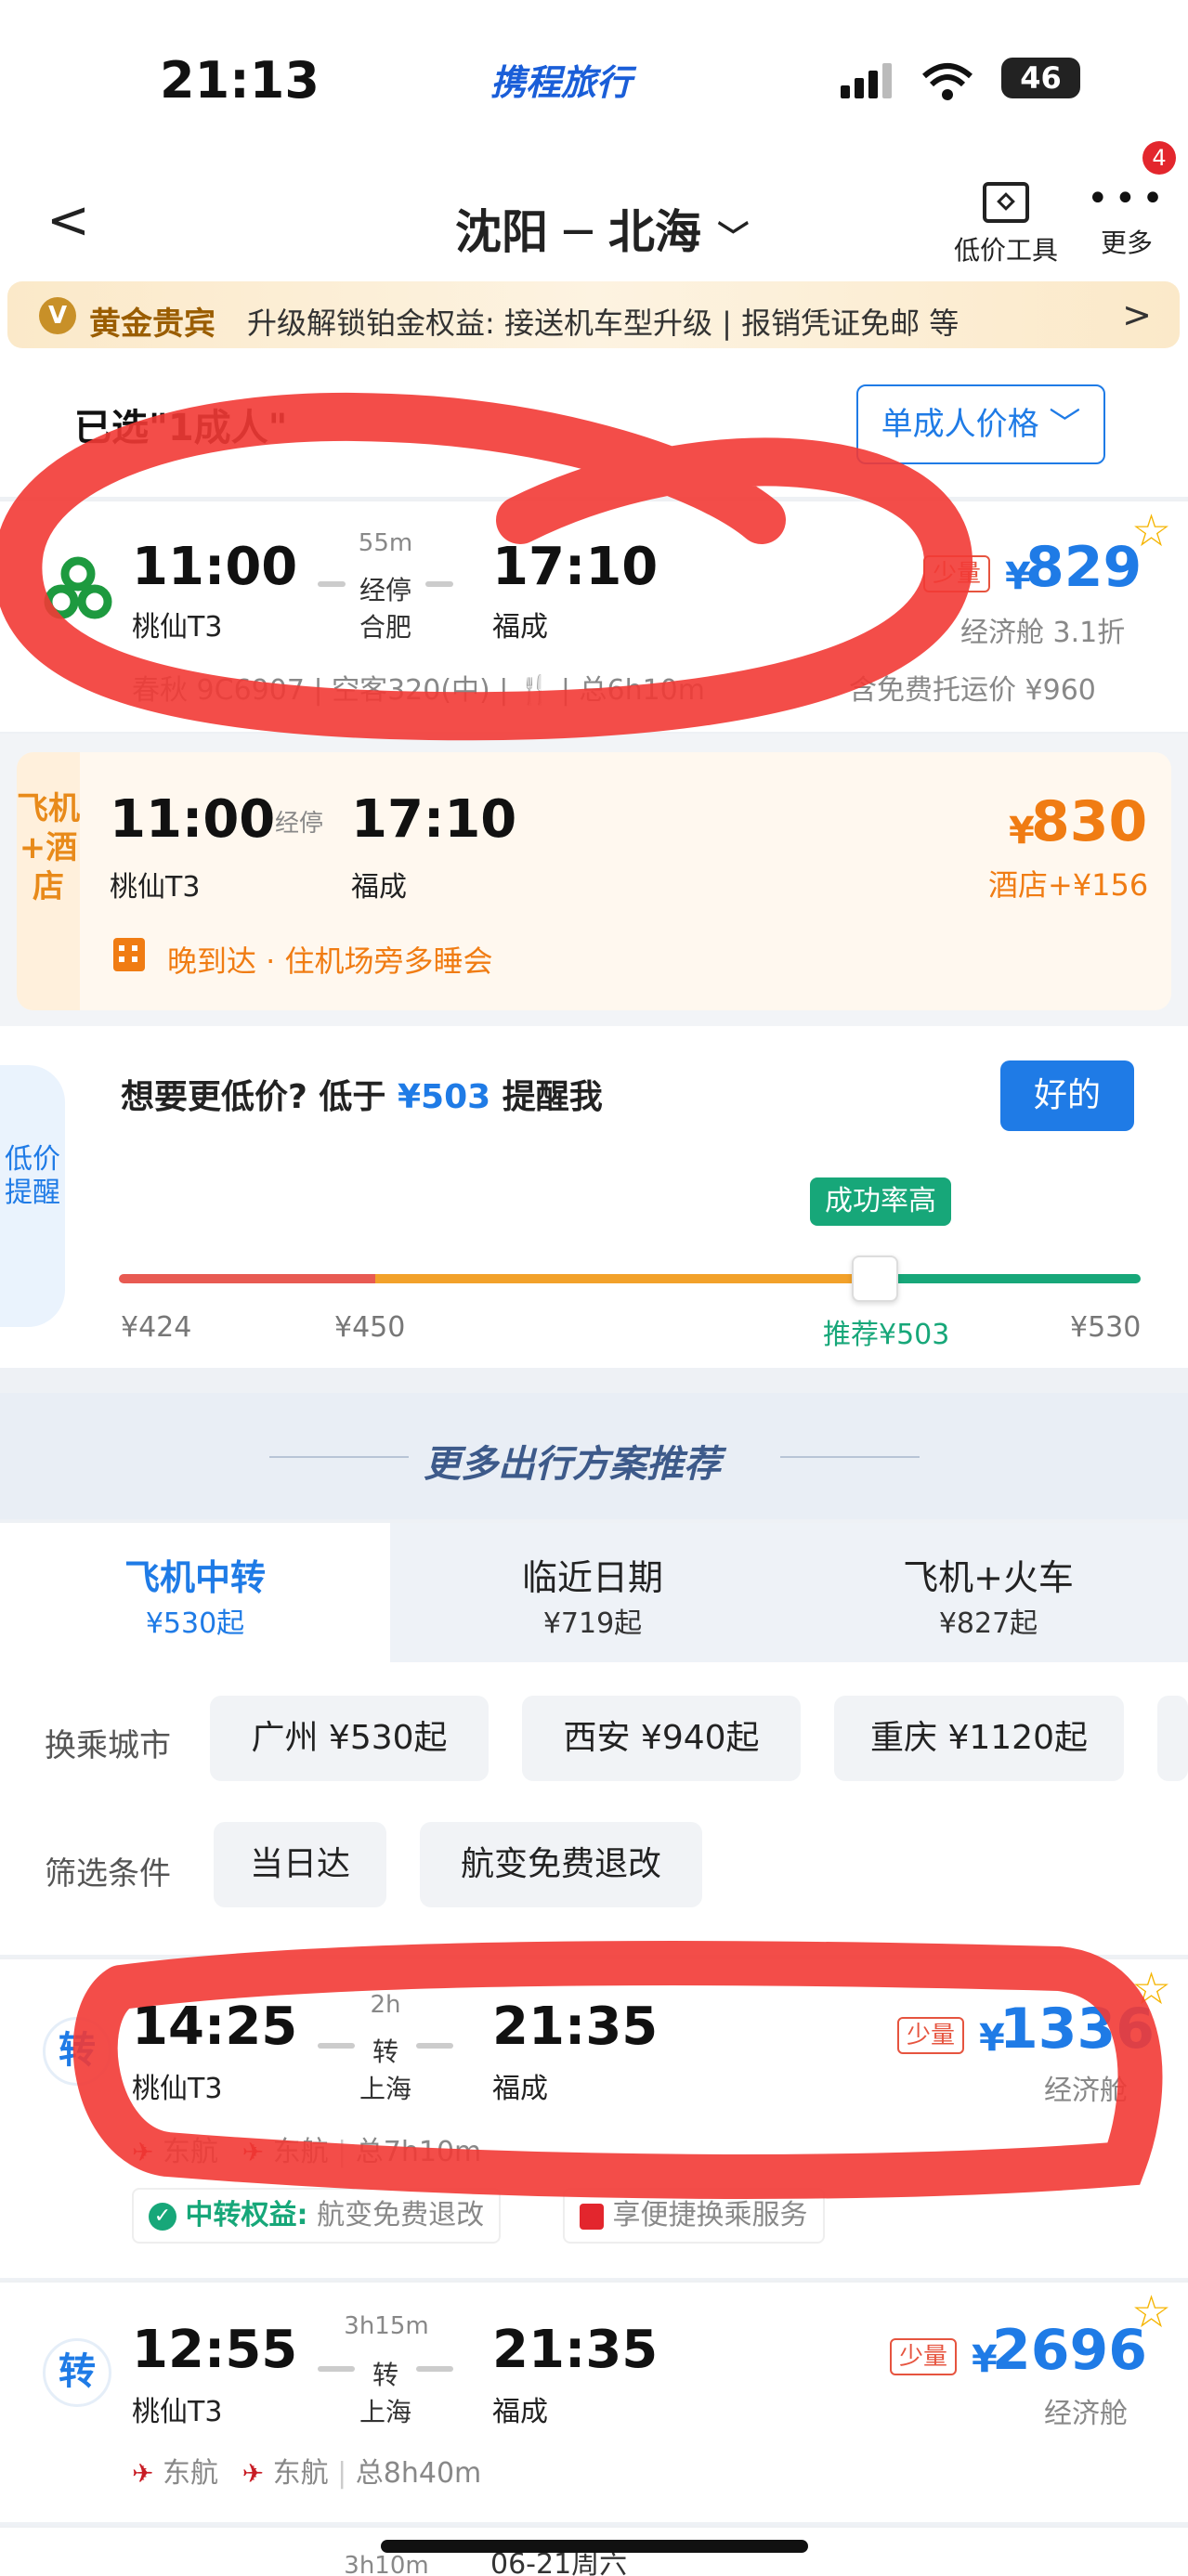 This screenshot has width=1188, height=2576. Describe the element at coordinates (1126, 243) in the screenshot. I see `more-label: 更多` at that location.